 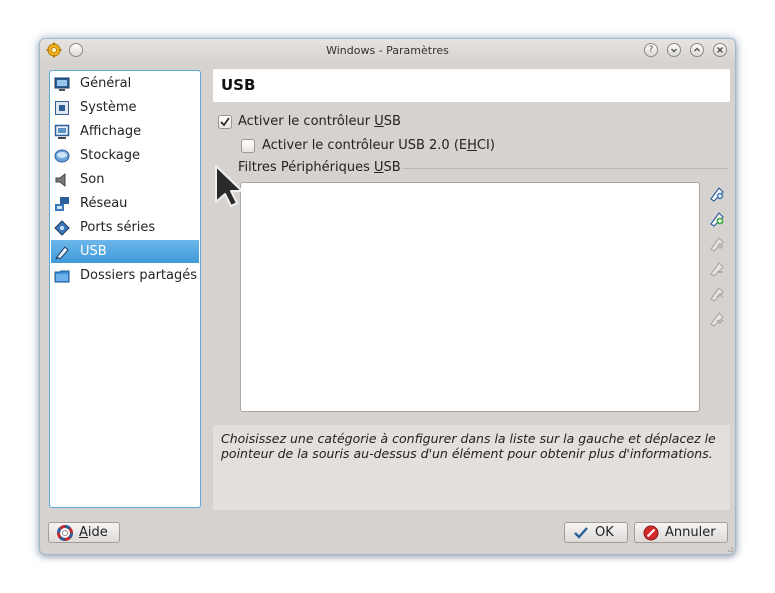 I want to click on sidebar-item-storage: Stockage, so click(x=125, y=155).